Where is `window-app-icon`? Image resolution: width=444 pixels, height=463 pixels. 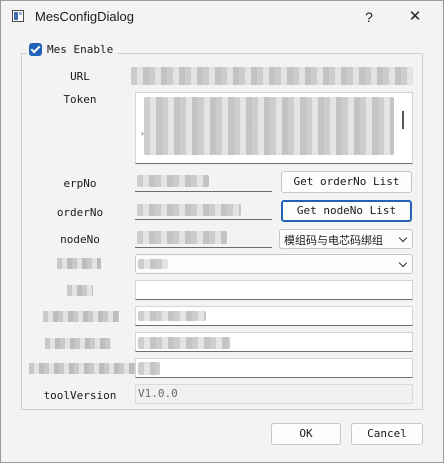 window-app-icon is located at coordinates (18, 16).